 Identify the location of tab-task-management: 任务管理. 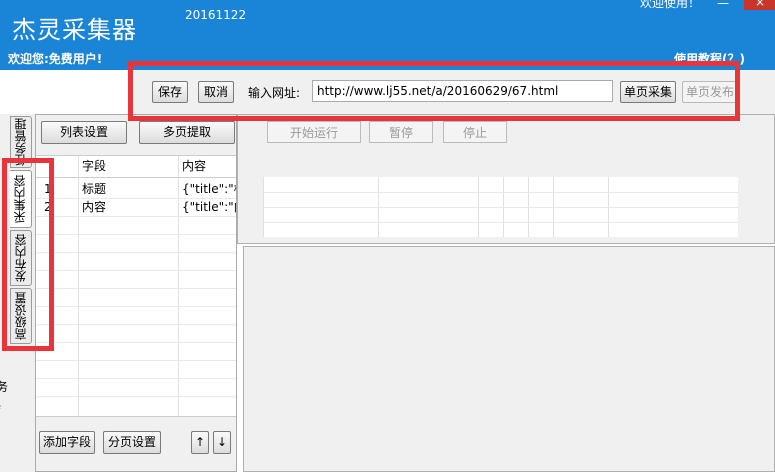
(21, 142).